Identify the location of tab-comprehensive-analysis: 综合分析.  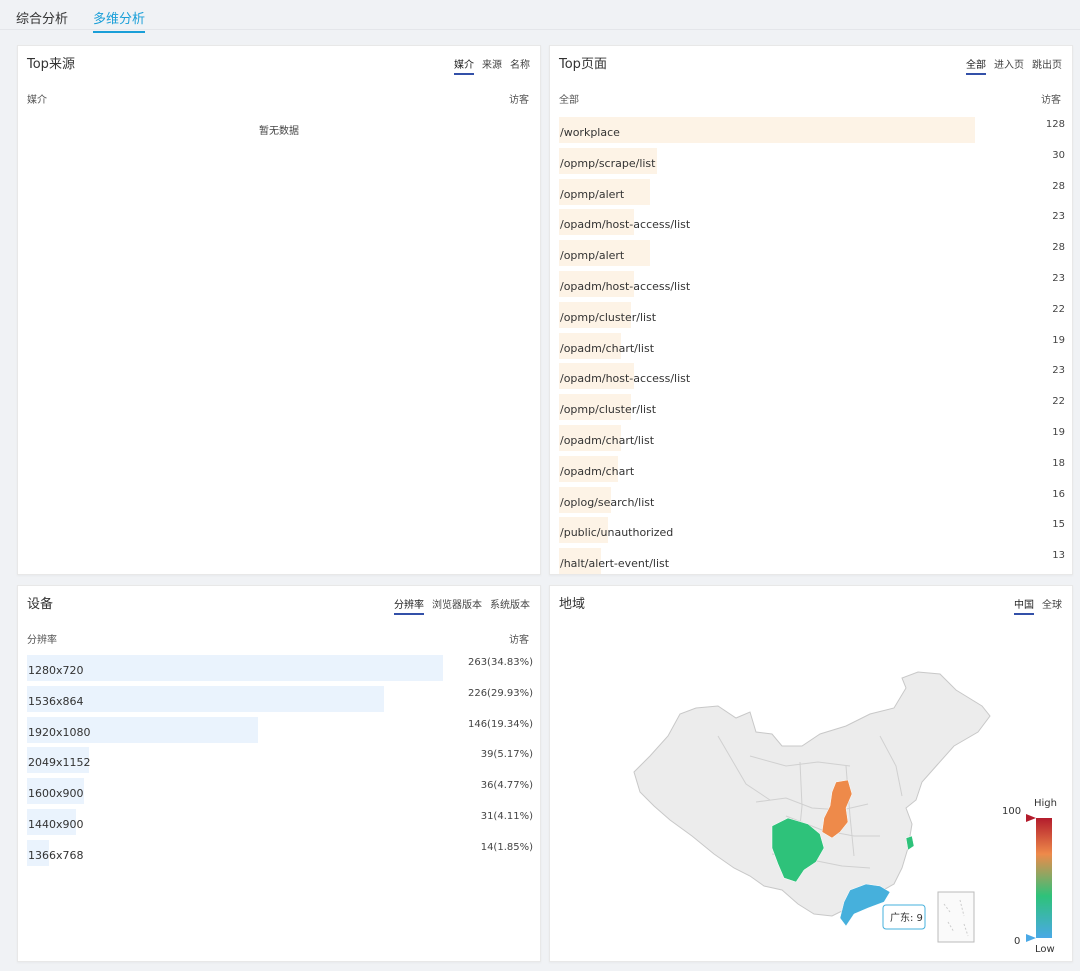
(42, 17).